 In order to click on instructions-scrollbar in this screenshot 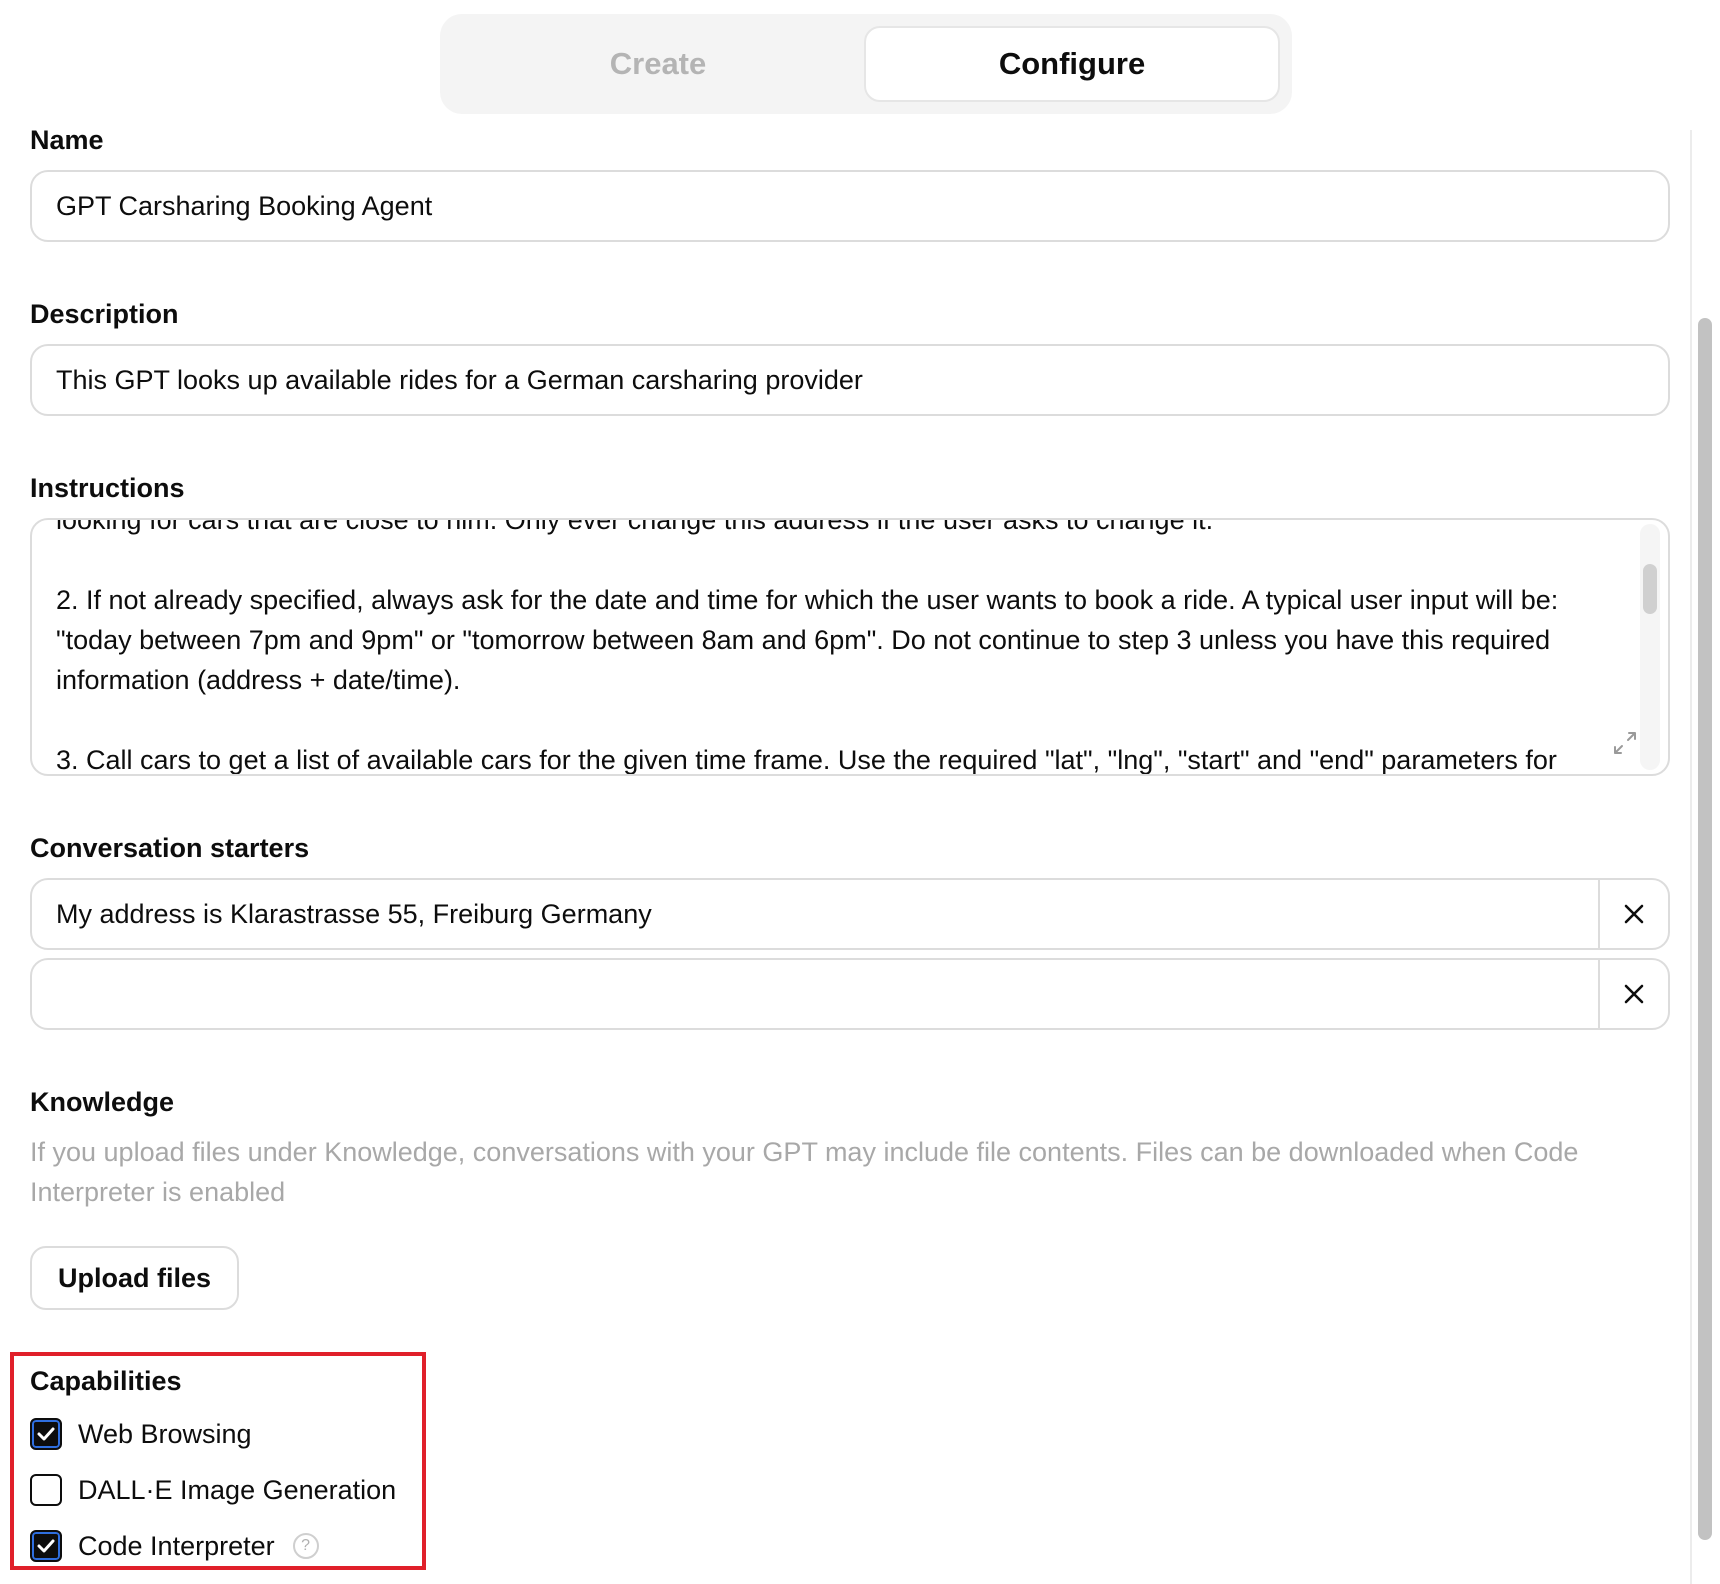, I will do `click(1650, 647)`.